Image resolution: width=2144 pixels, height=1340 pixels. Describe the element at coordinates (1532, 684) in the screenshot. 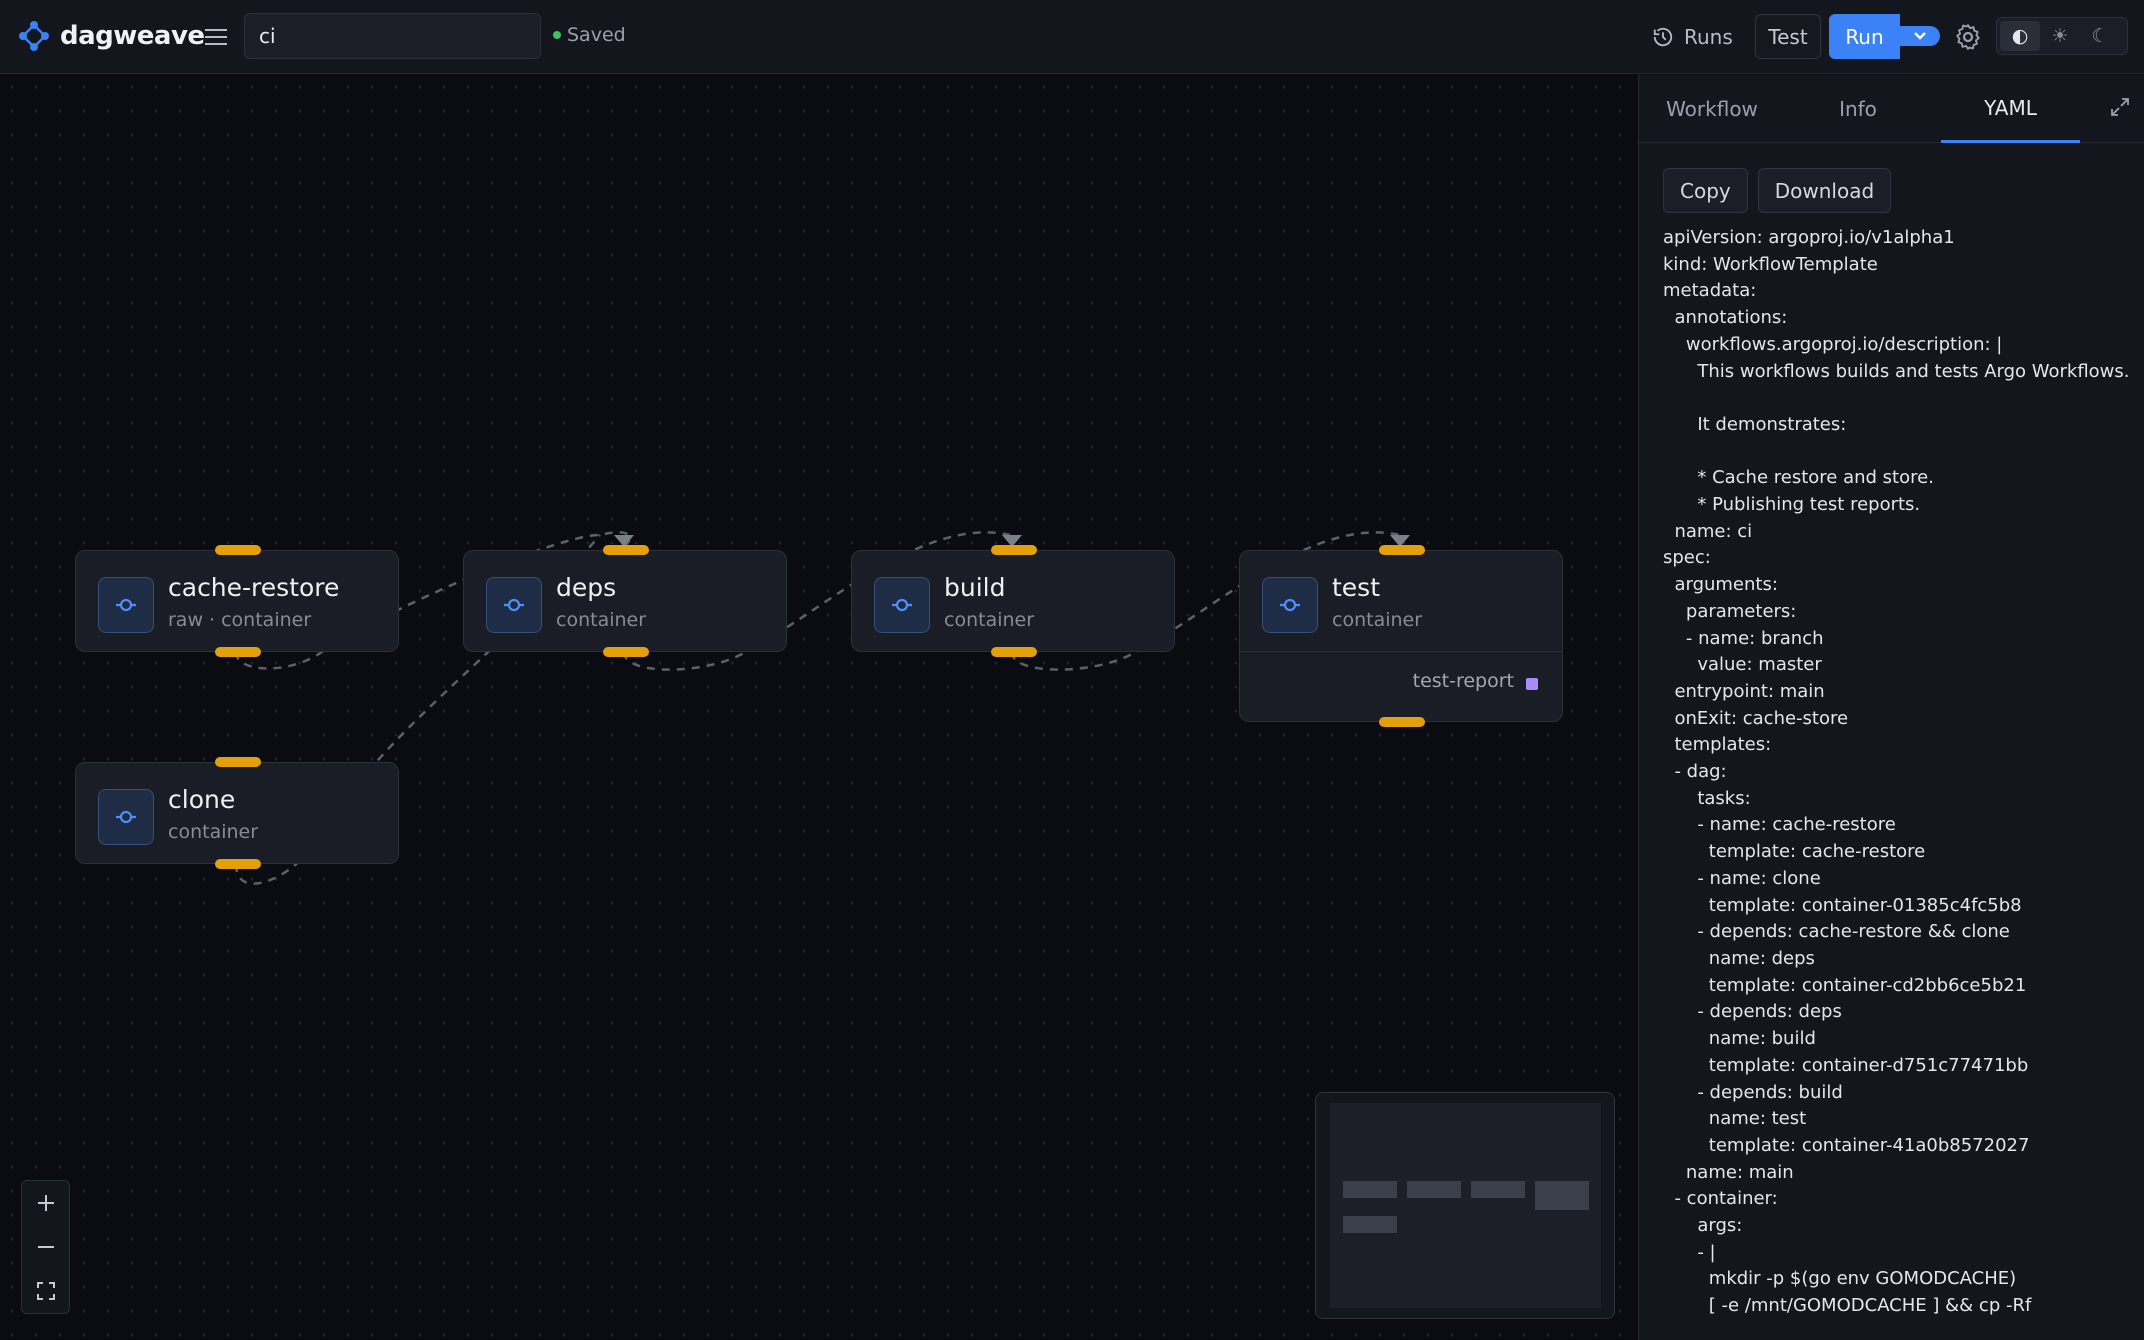

I see `artifact-handle` at that location.